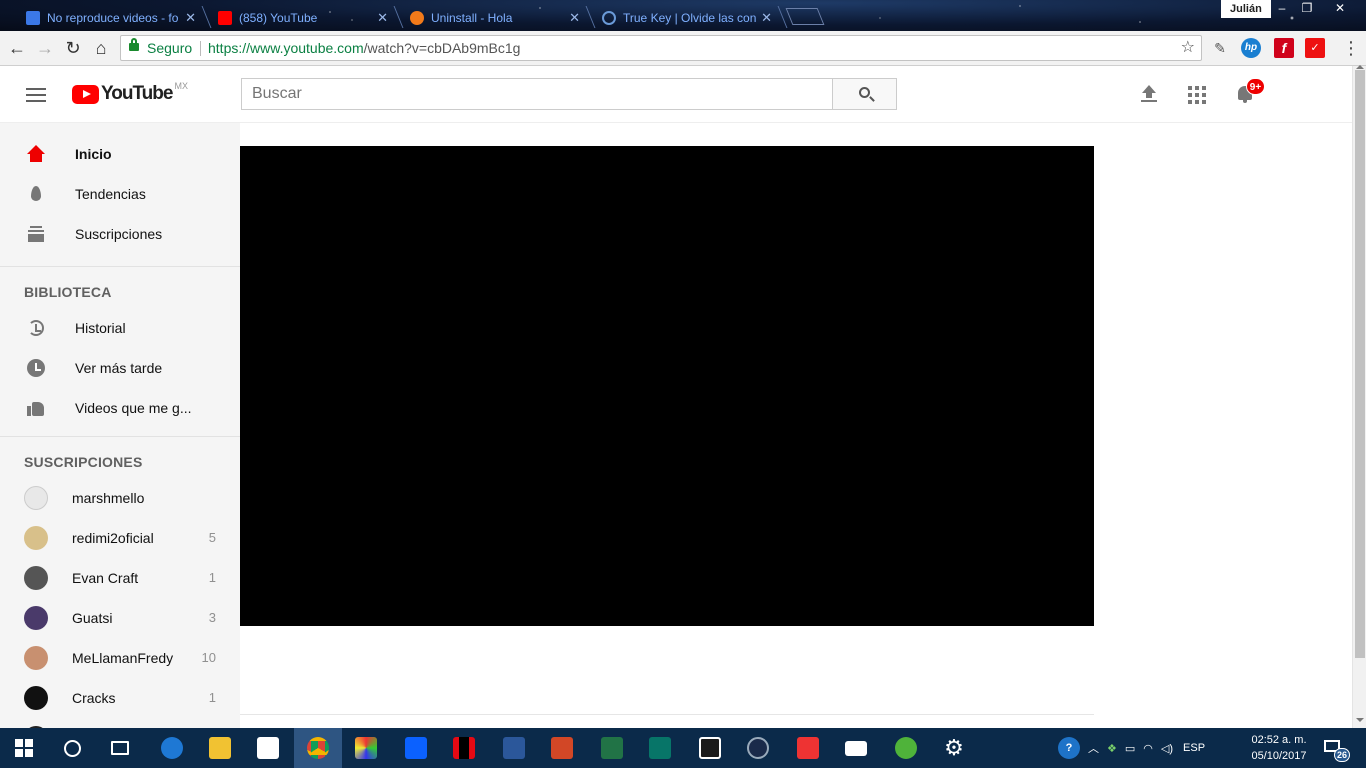  What do you see at coordinates (268, 748) in the screenshot?
I see `taskbar-store` at bounding box center [268, 748].